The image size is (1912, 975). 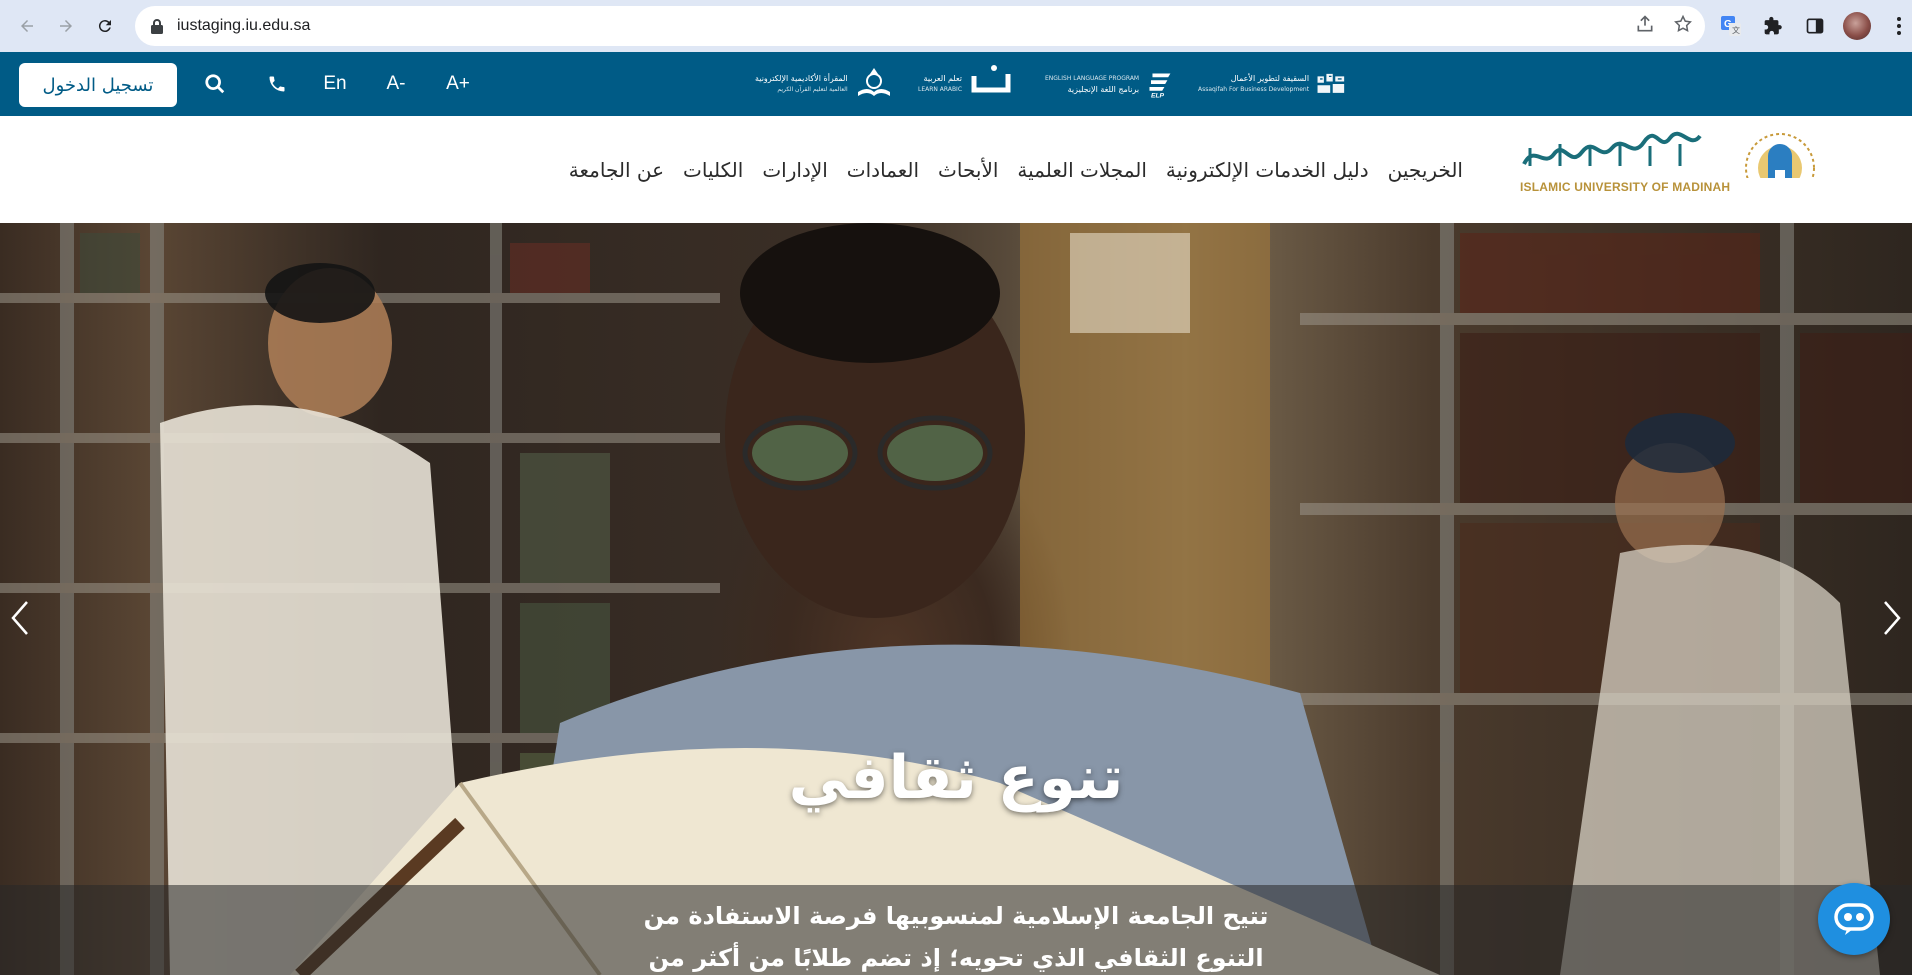 I want to click on university-logo: ISLAMIC UNIVERSITY OF MADINAH, so click(x=1670, y=170).